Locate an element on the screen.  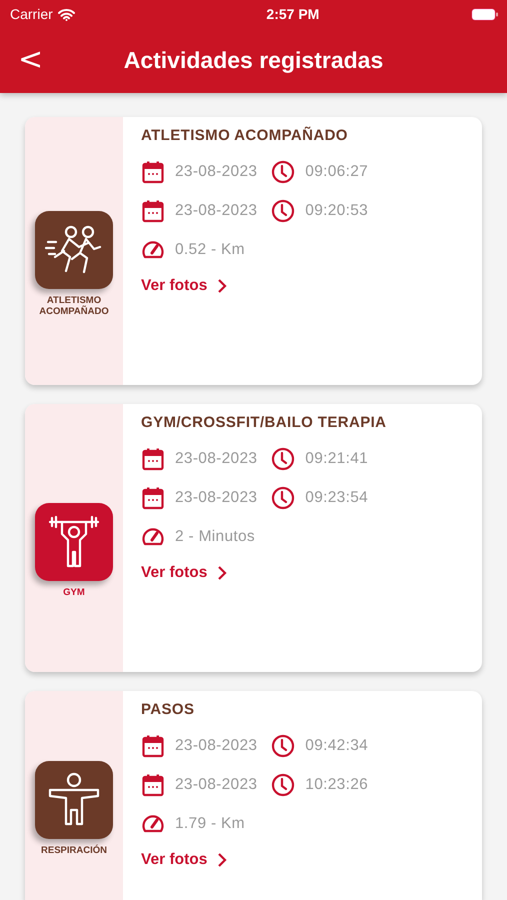
wifi-icon is located at coordinates (66, 14).